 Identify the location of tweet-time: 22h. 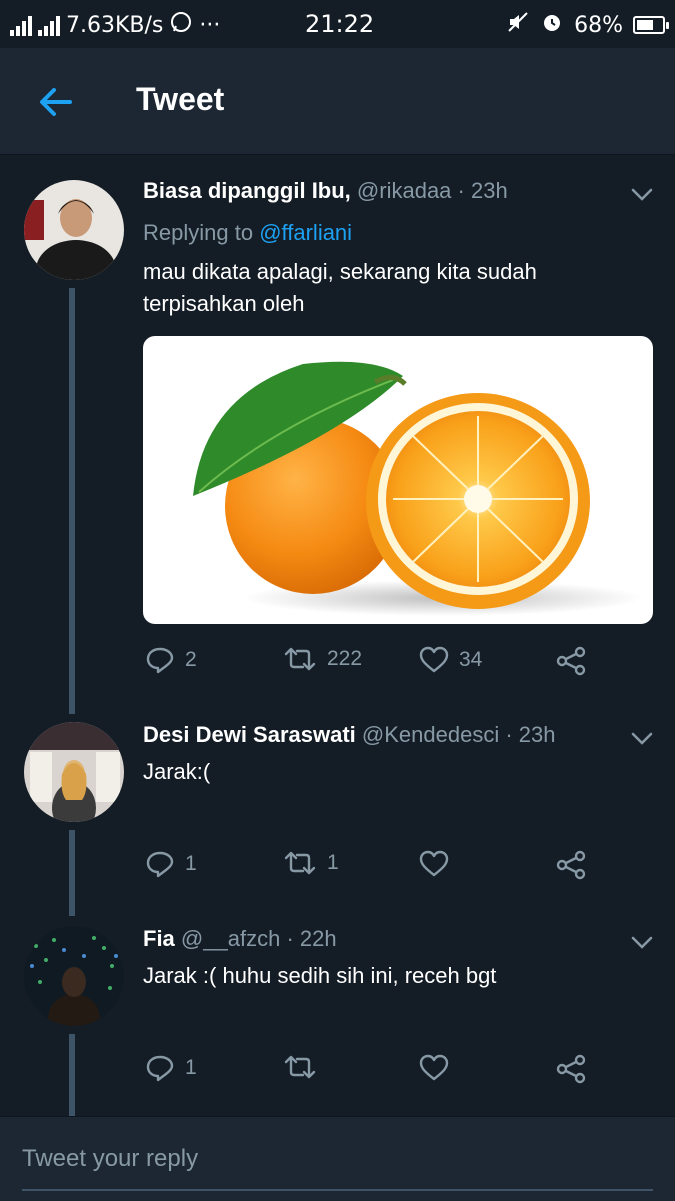
(318, 938).